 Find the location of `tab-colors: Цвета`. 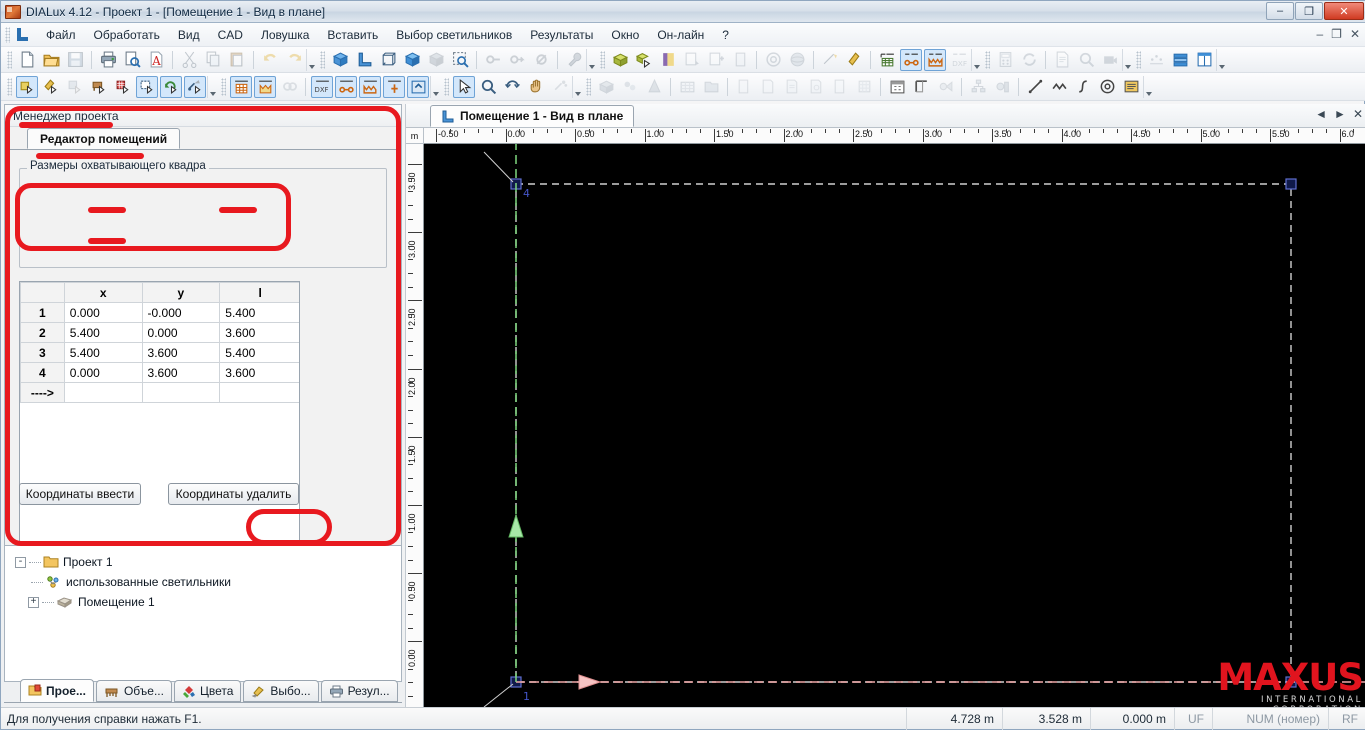

tab-colors: Цвета is located at coordinates (207, 691).